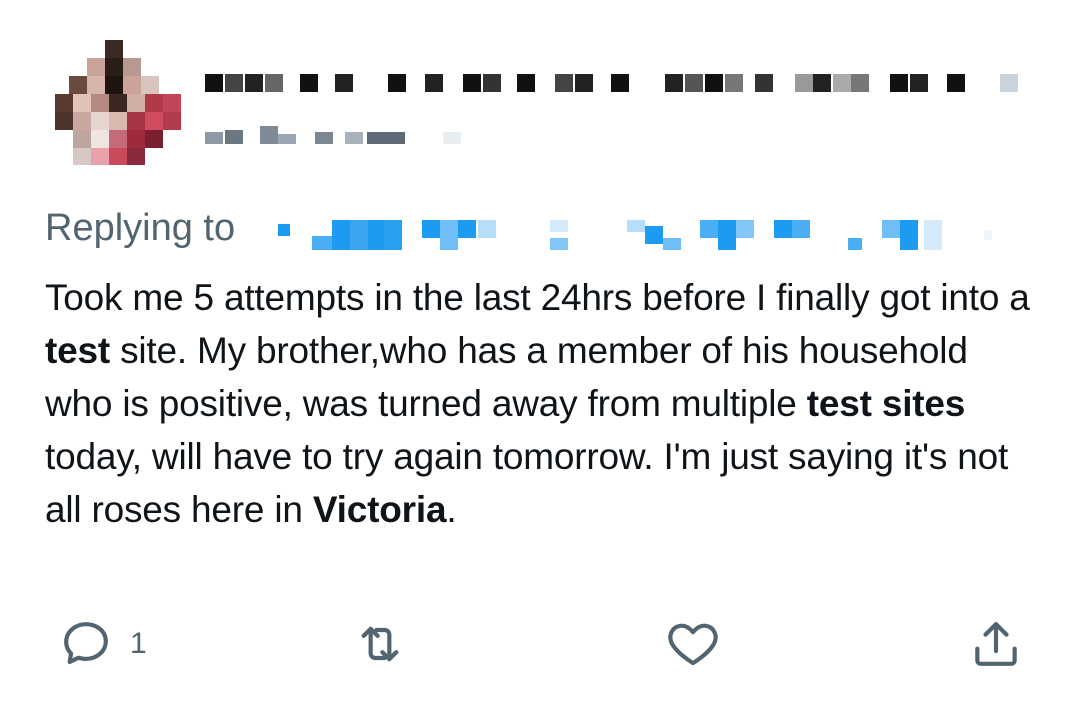 The width and height of the screenshot is (1080, 711). I want to click on replying-to-handle-redacted, so click(632, 237).